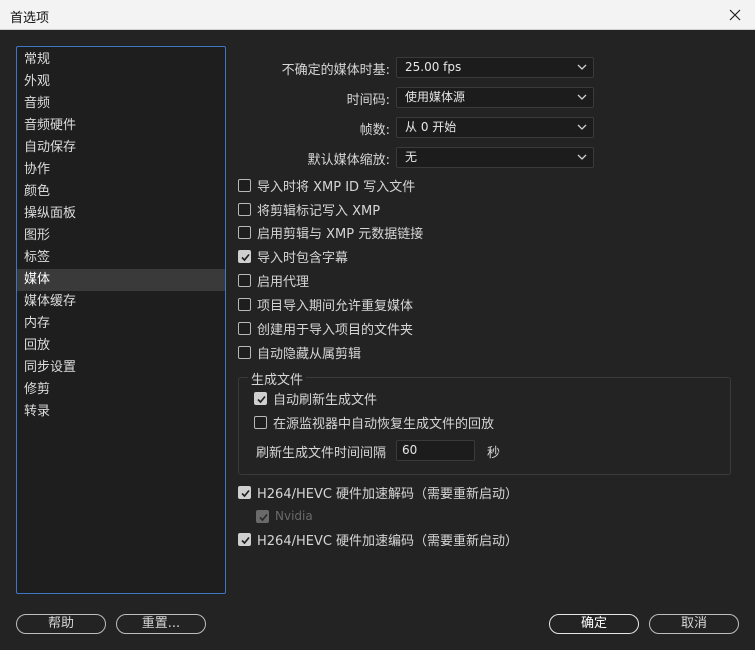  Describe the element at coordinates (61, 624) in the screenshot. I see `help-button: 帮助` at that location.